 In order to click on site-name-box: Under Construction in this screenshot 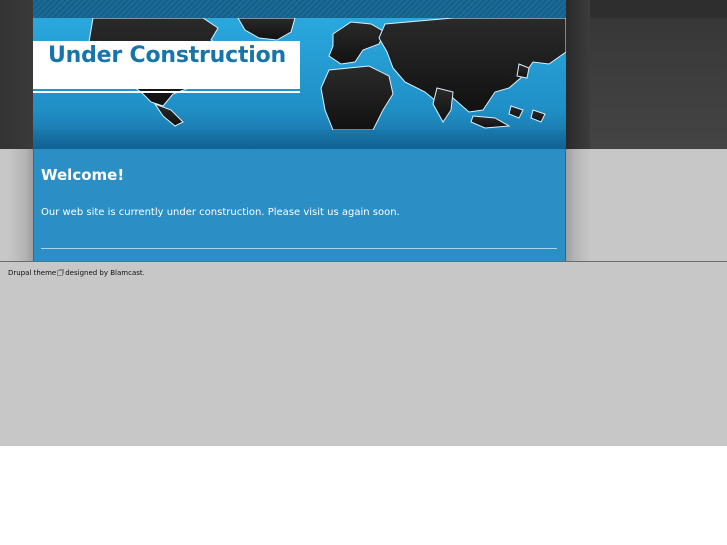, I will do `click(166, 64)`.